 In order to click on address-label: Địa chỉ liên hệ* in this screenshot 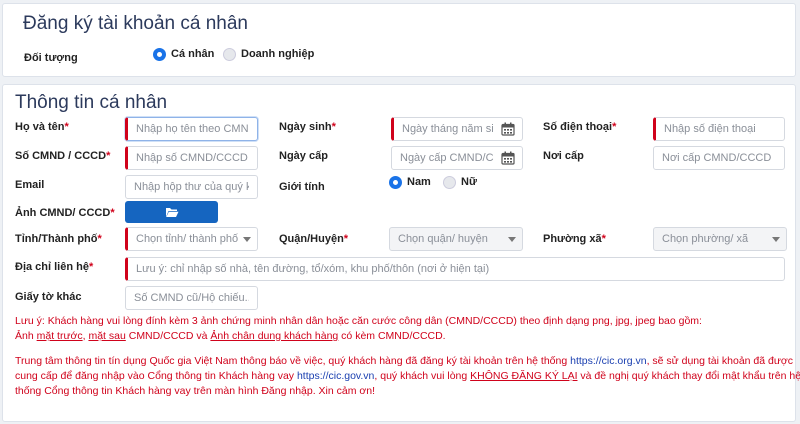, I will do `click(54, 267)`.